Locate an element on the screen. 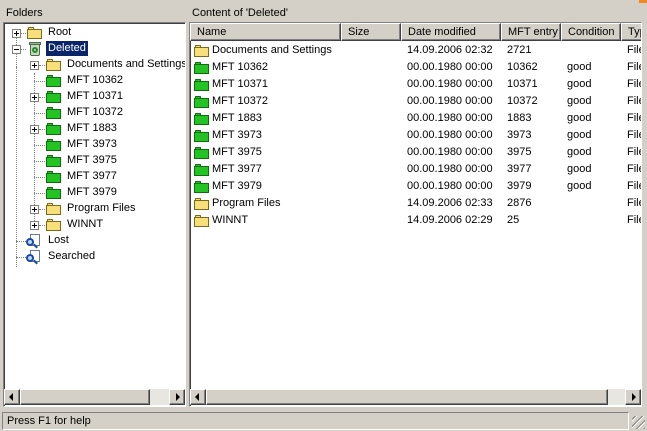 Image resolution: width=647 pixels, height=431 pixels. column-header-condition: Condition is located at coordinates (591, 32).